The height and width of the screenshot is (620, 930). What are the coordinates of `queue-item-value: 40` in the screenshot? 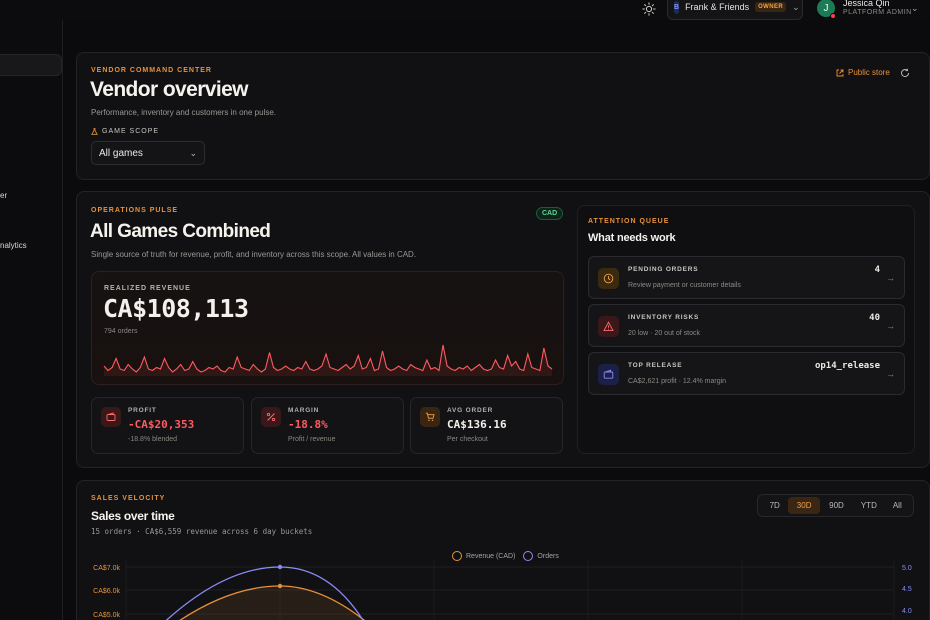 It's located at (874, 318).